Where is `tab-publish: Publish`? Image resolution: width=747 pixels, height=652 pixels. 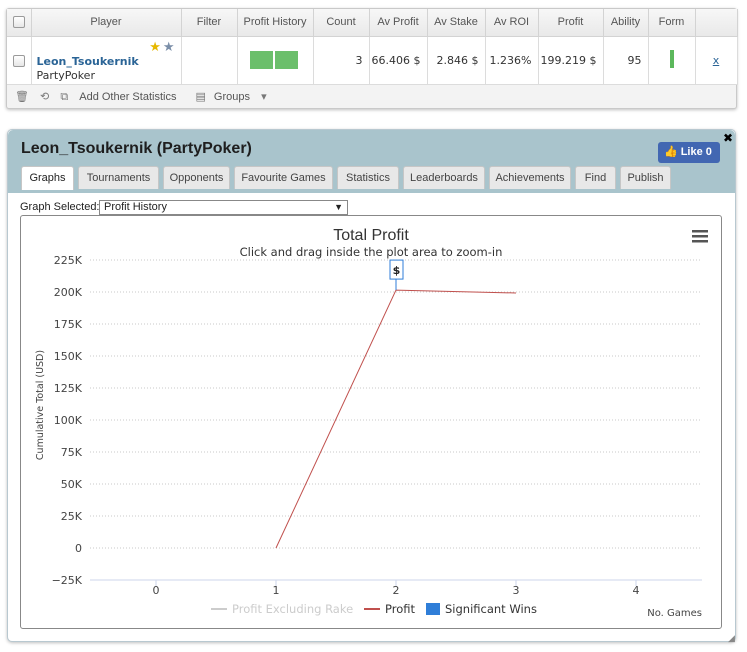 tab-publish: Publish is located at coordinates (645, 177).